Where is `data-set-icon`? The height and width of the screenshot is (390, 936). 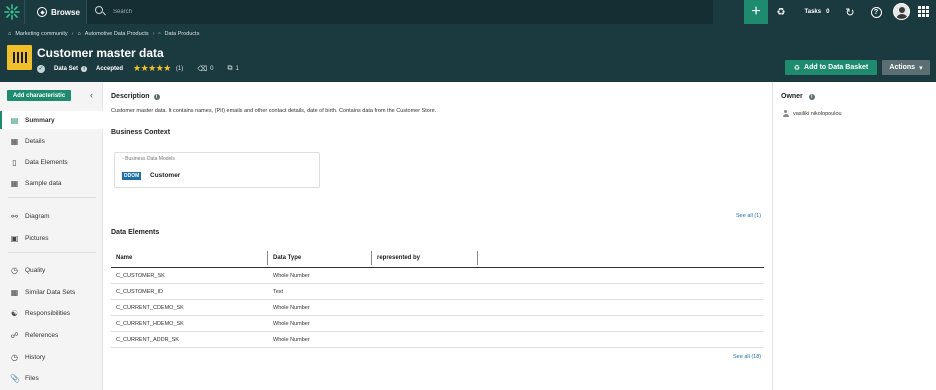 data-set-icon is located at coordinates (19, 57).